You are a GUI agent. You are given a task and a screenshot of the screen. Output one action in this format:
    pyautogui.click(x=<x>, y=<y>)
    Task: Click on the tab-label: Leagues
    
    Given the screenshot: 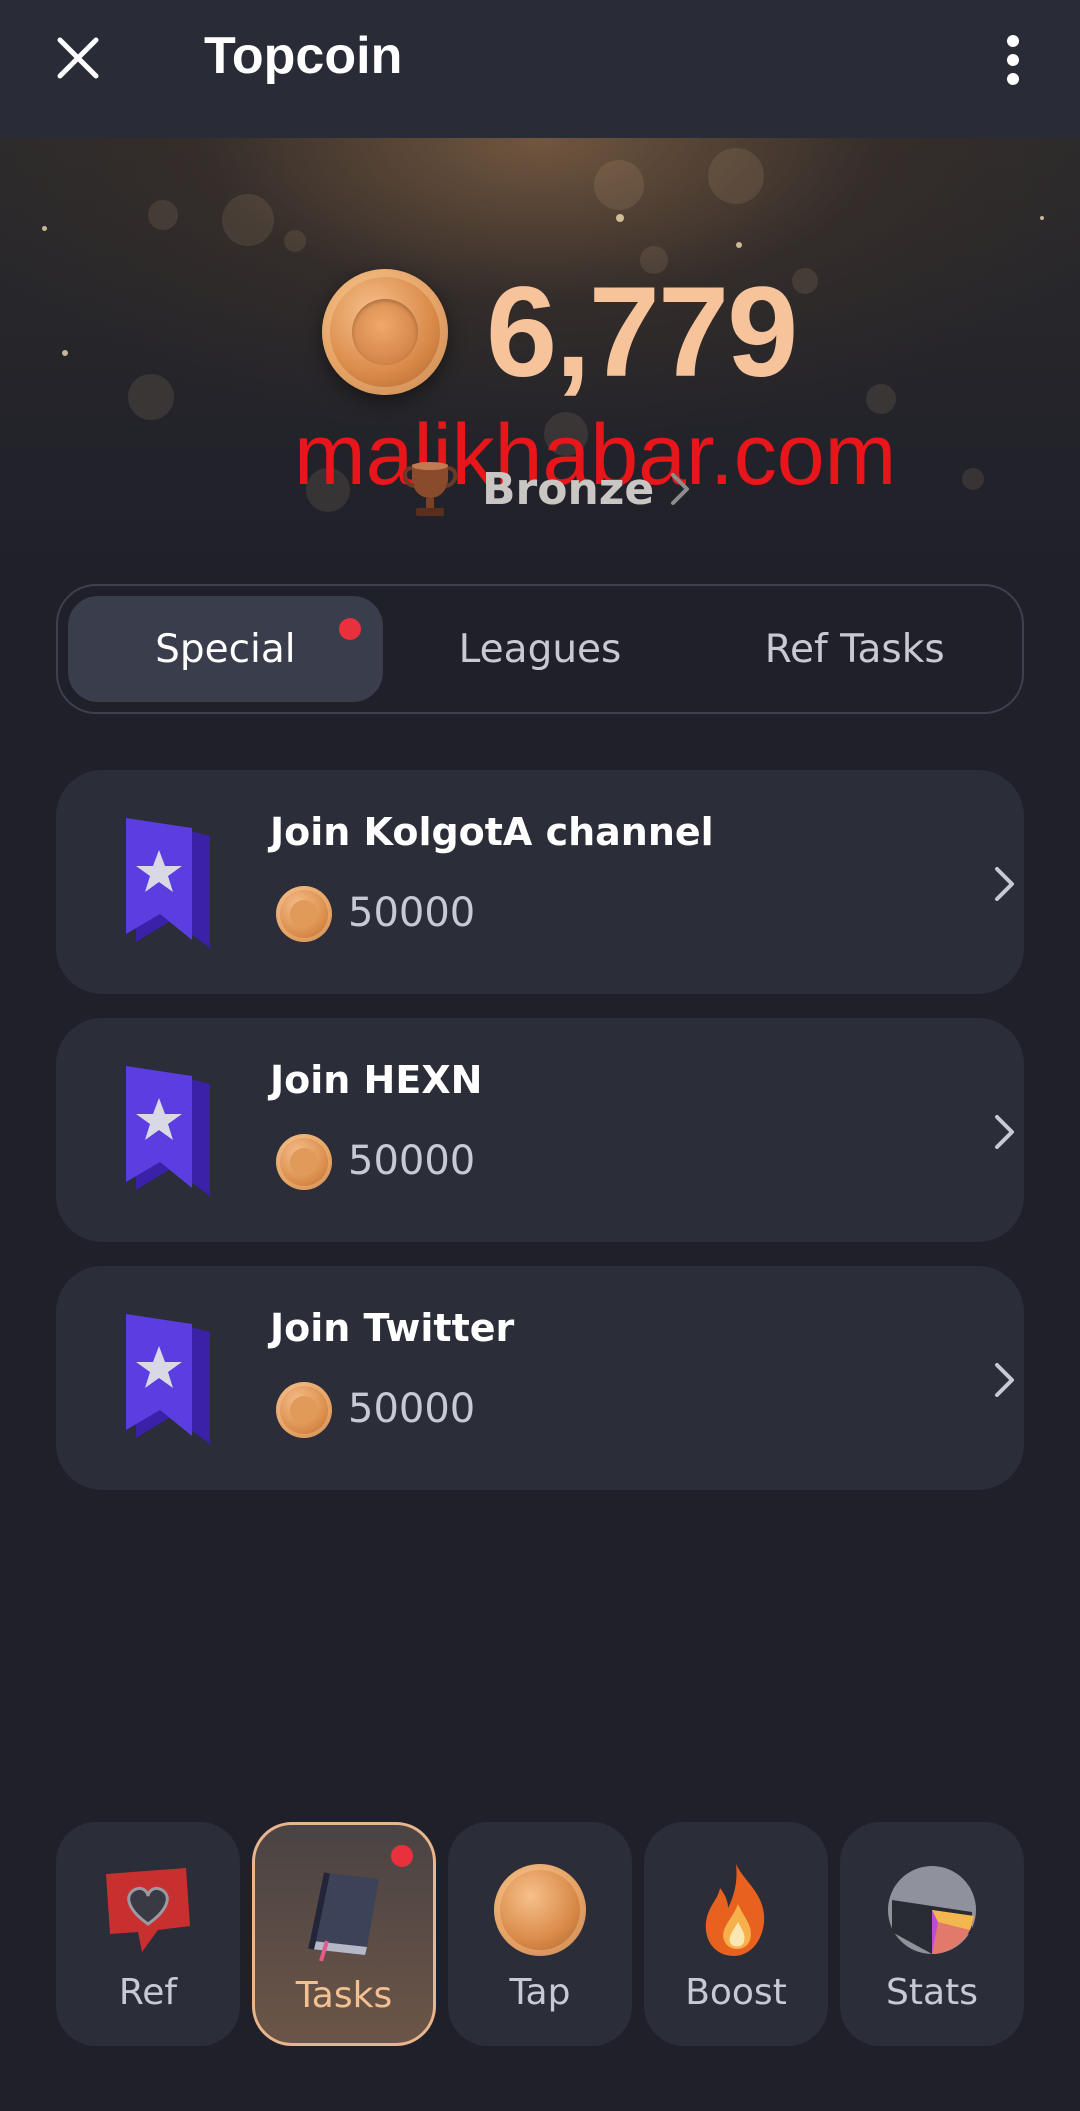 What is the action you would take?
    pyautogui.click(x=540, y=649)
    